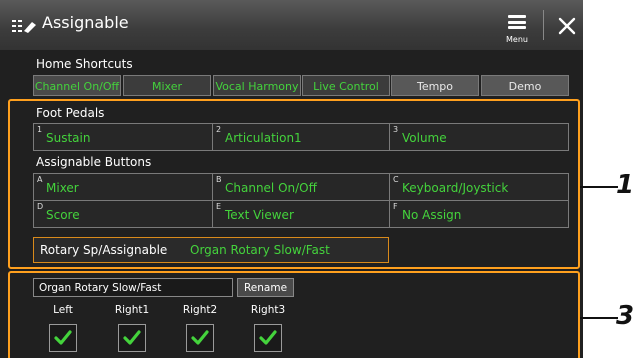 The height and width of the screenshot is (358, 634). What do you see at coordinates (395, 206) in the screenshot?
I see `button-letter: F` at bounding box center [395, 206].